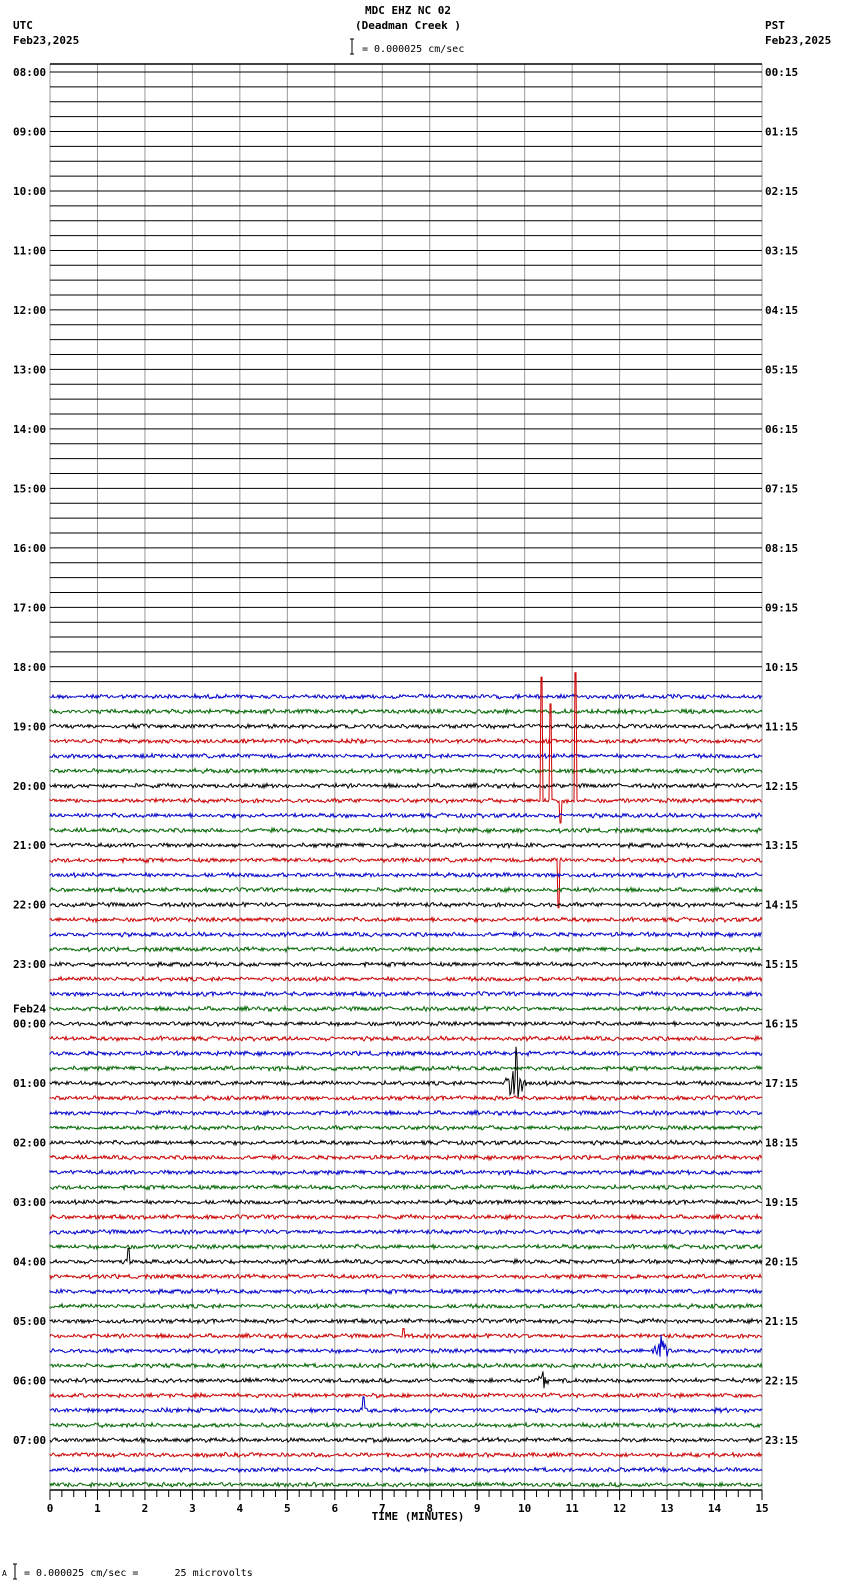 The width and height of the screenshot is (850, 1584). What do you see at coordinates (408, 10) in the screenshot?
I see `station-title: MDC EHZ NC 02` at bounding box center [408, 10].